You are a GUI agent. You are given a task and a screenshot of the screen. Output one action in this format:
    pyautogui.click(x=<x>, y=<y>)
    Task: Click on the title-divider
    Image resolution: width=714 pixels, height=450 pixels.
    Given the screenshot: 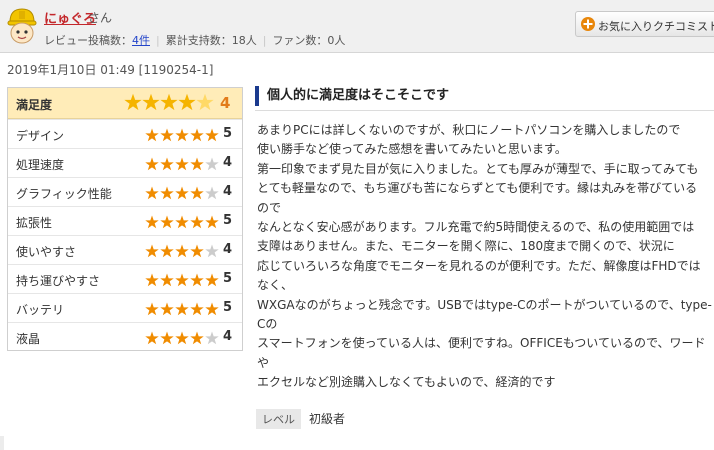 What is the action you would take?
    pyautogui.click(x=484, y=110)
    